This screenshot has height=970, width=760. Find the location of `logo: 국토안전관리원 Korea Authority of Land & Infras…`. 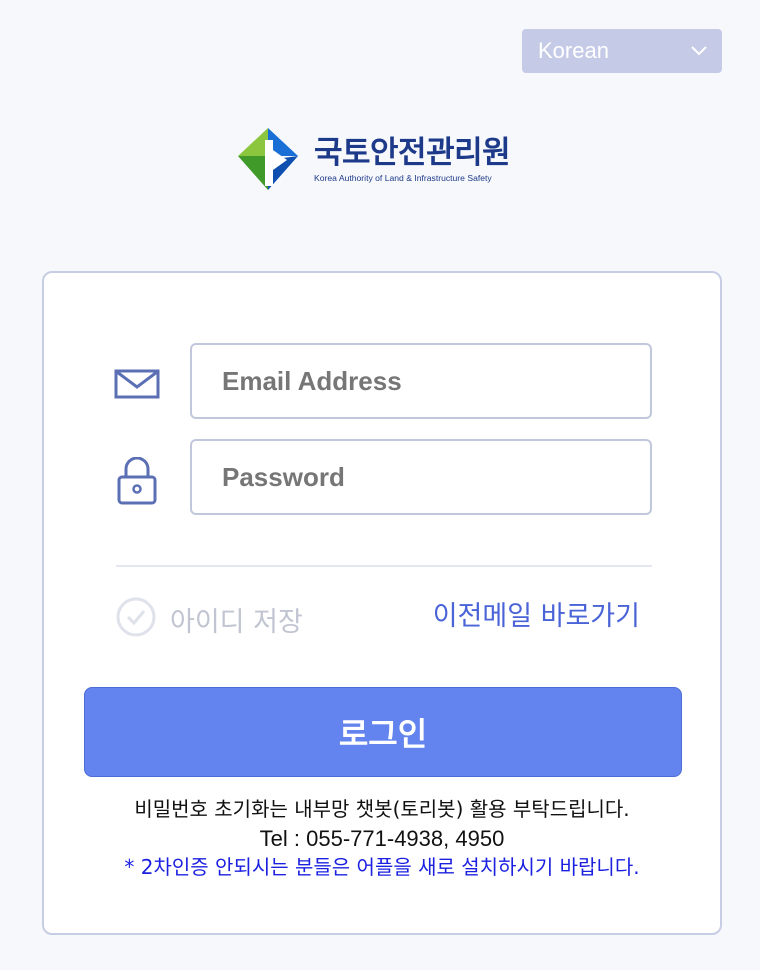

logo: 국토안전관리원 Korea Authority of Land & Infras… is located at coordinates (388, 159).